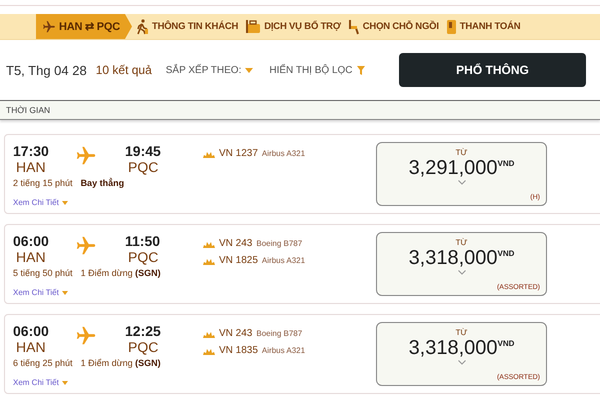  Describe the element at coordinates (143, 331) in the screenshot. I see `arrival-time: 12:25` at that location.